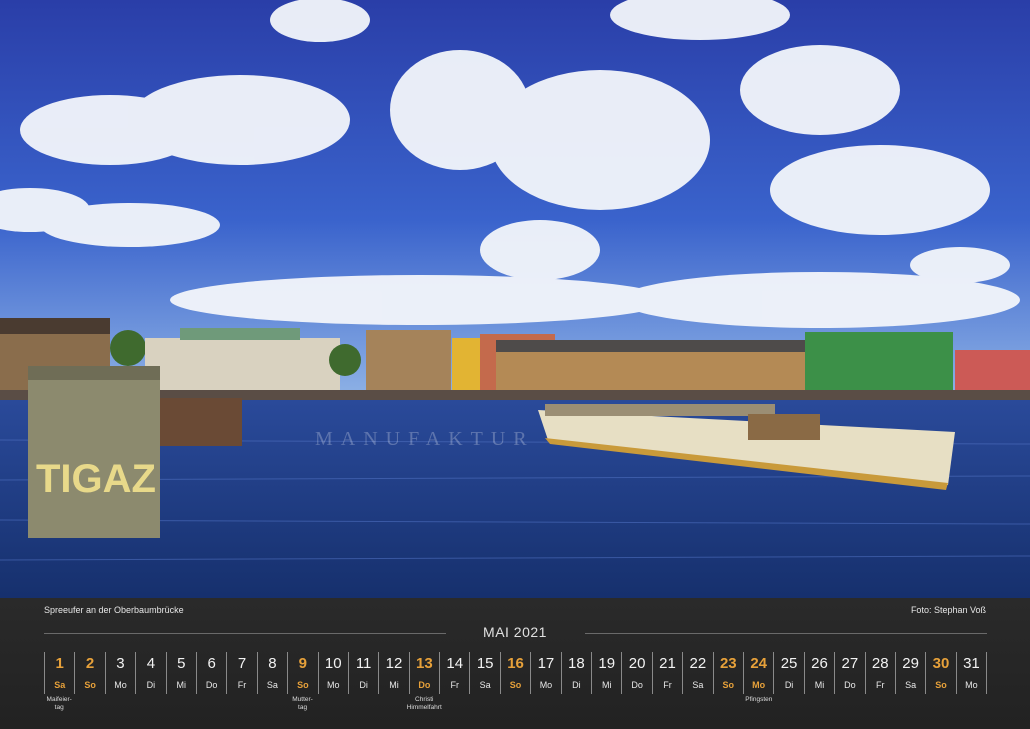 This screenshot has height=729, width=1030. What do you see at coordinates (302, 673) in the screenshot?
I see `calendar-day-9: 9 So` at bounding box center [302, 673].